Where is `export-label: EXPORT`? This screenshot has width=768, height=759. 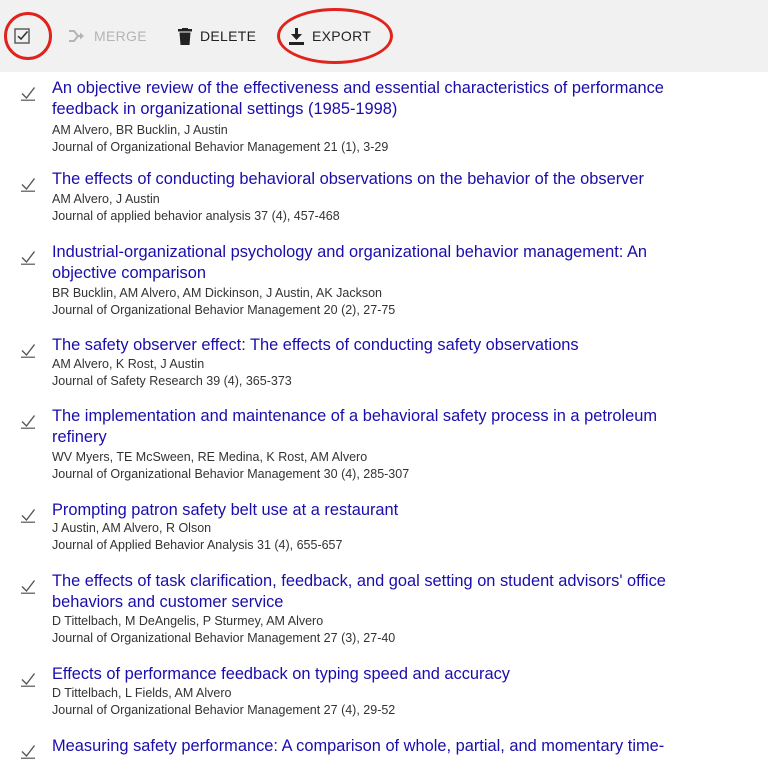 export-label: EXPORT is located at coordinates (342, 36).